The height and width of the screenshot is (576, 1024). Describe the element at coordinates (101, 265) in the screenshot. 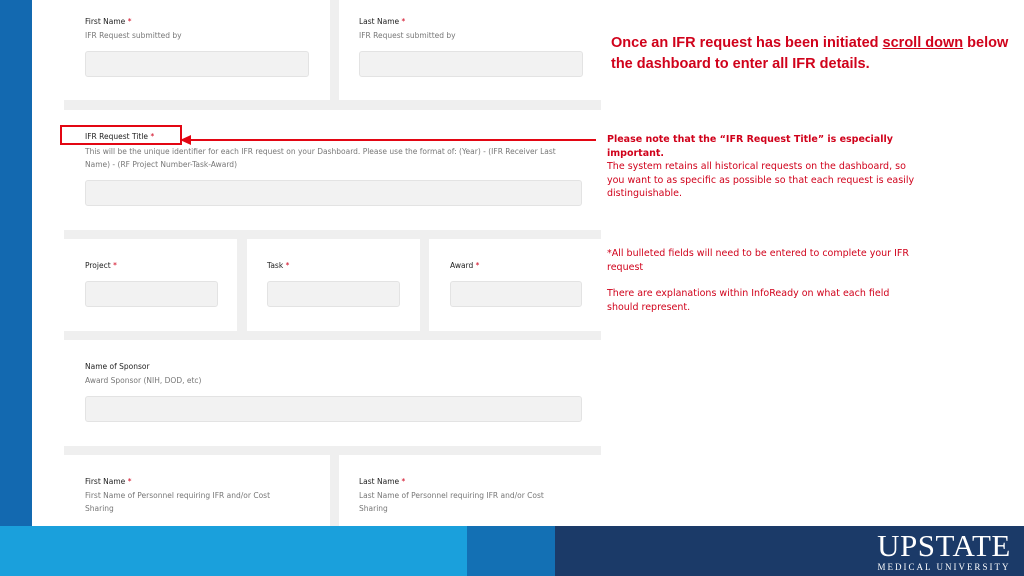

I see `project-label: Project *` at that location.